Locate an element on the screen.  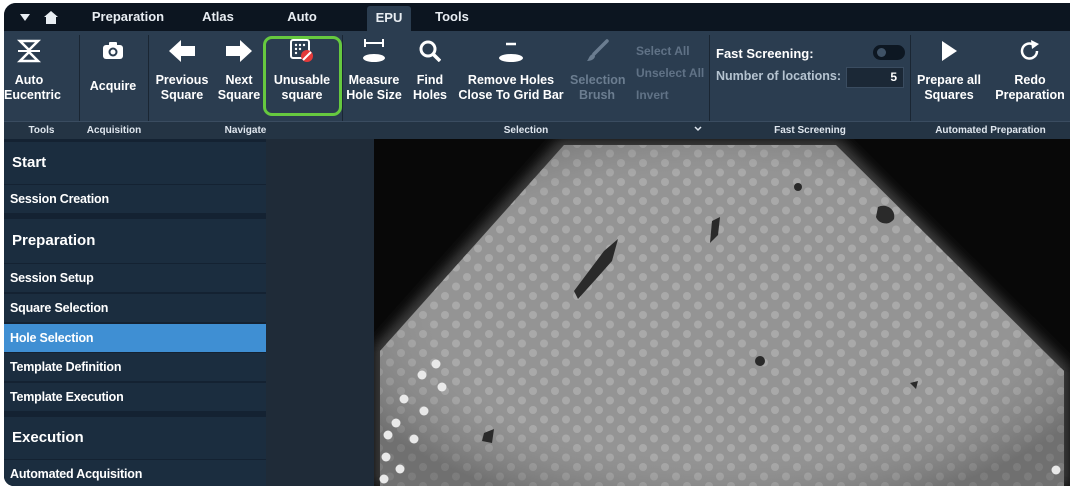
invert-option: Invert is located at coordinates (652, 95).